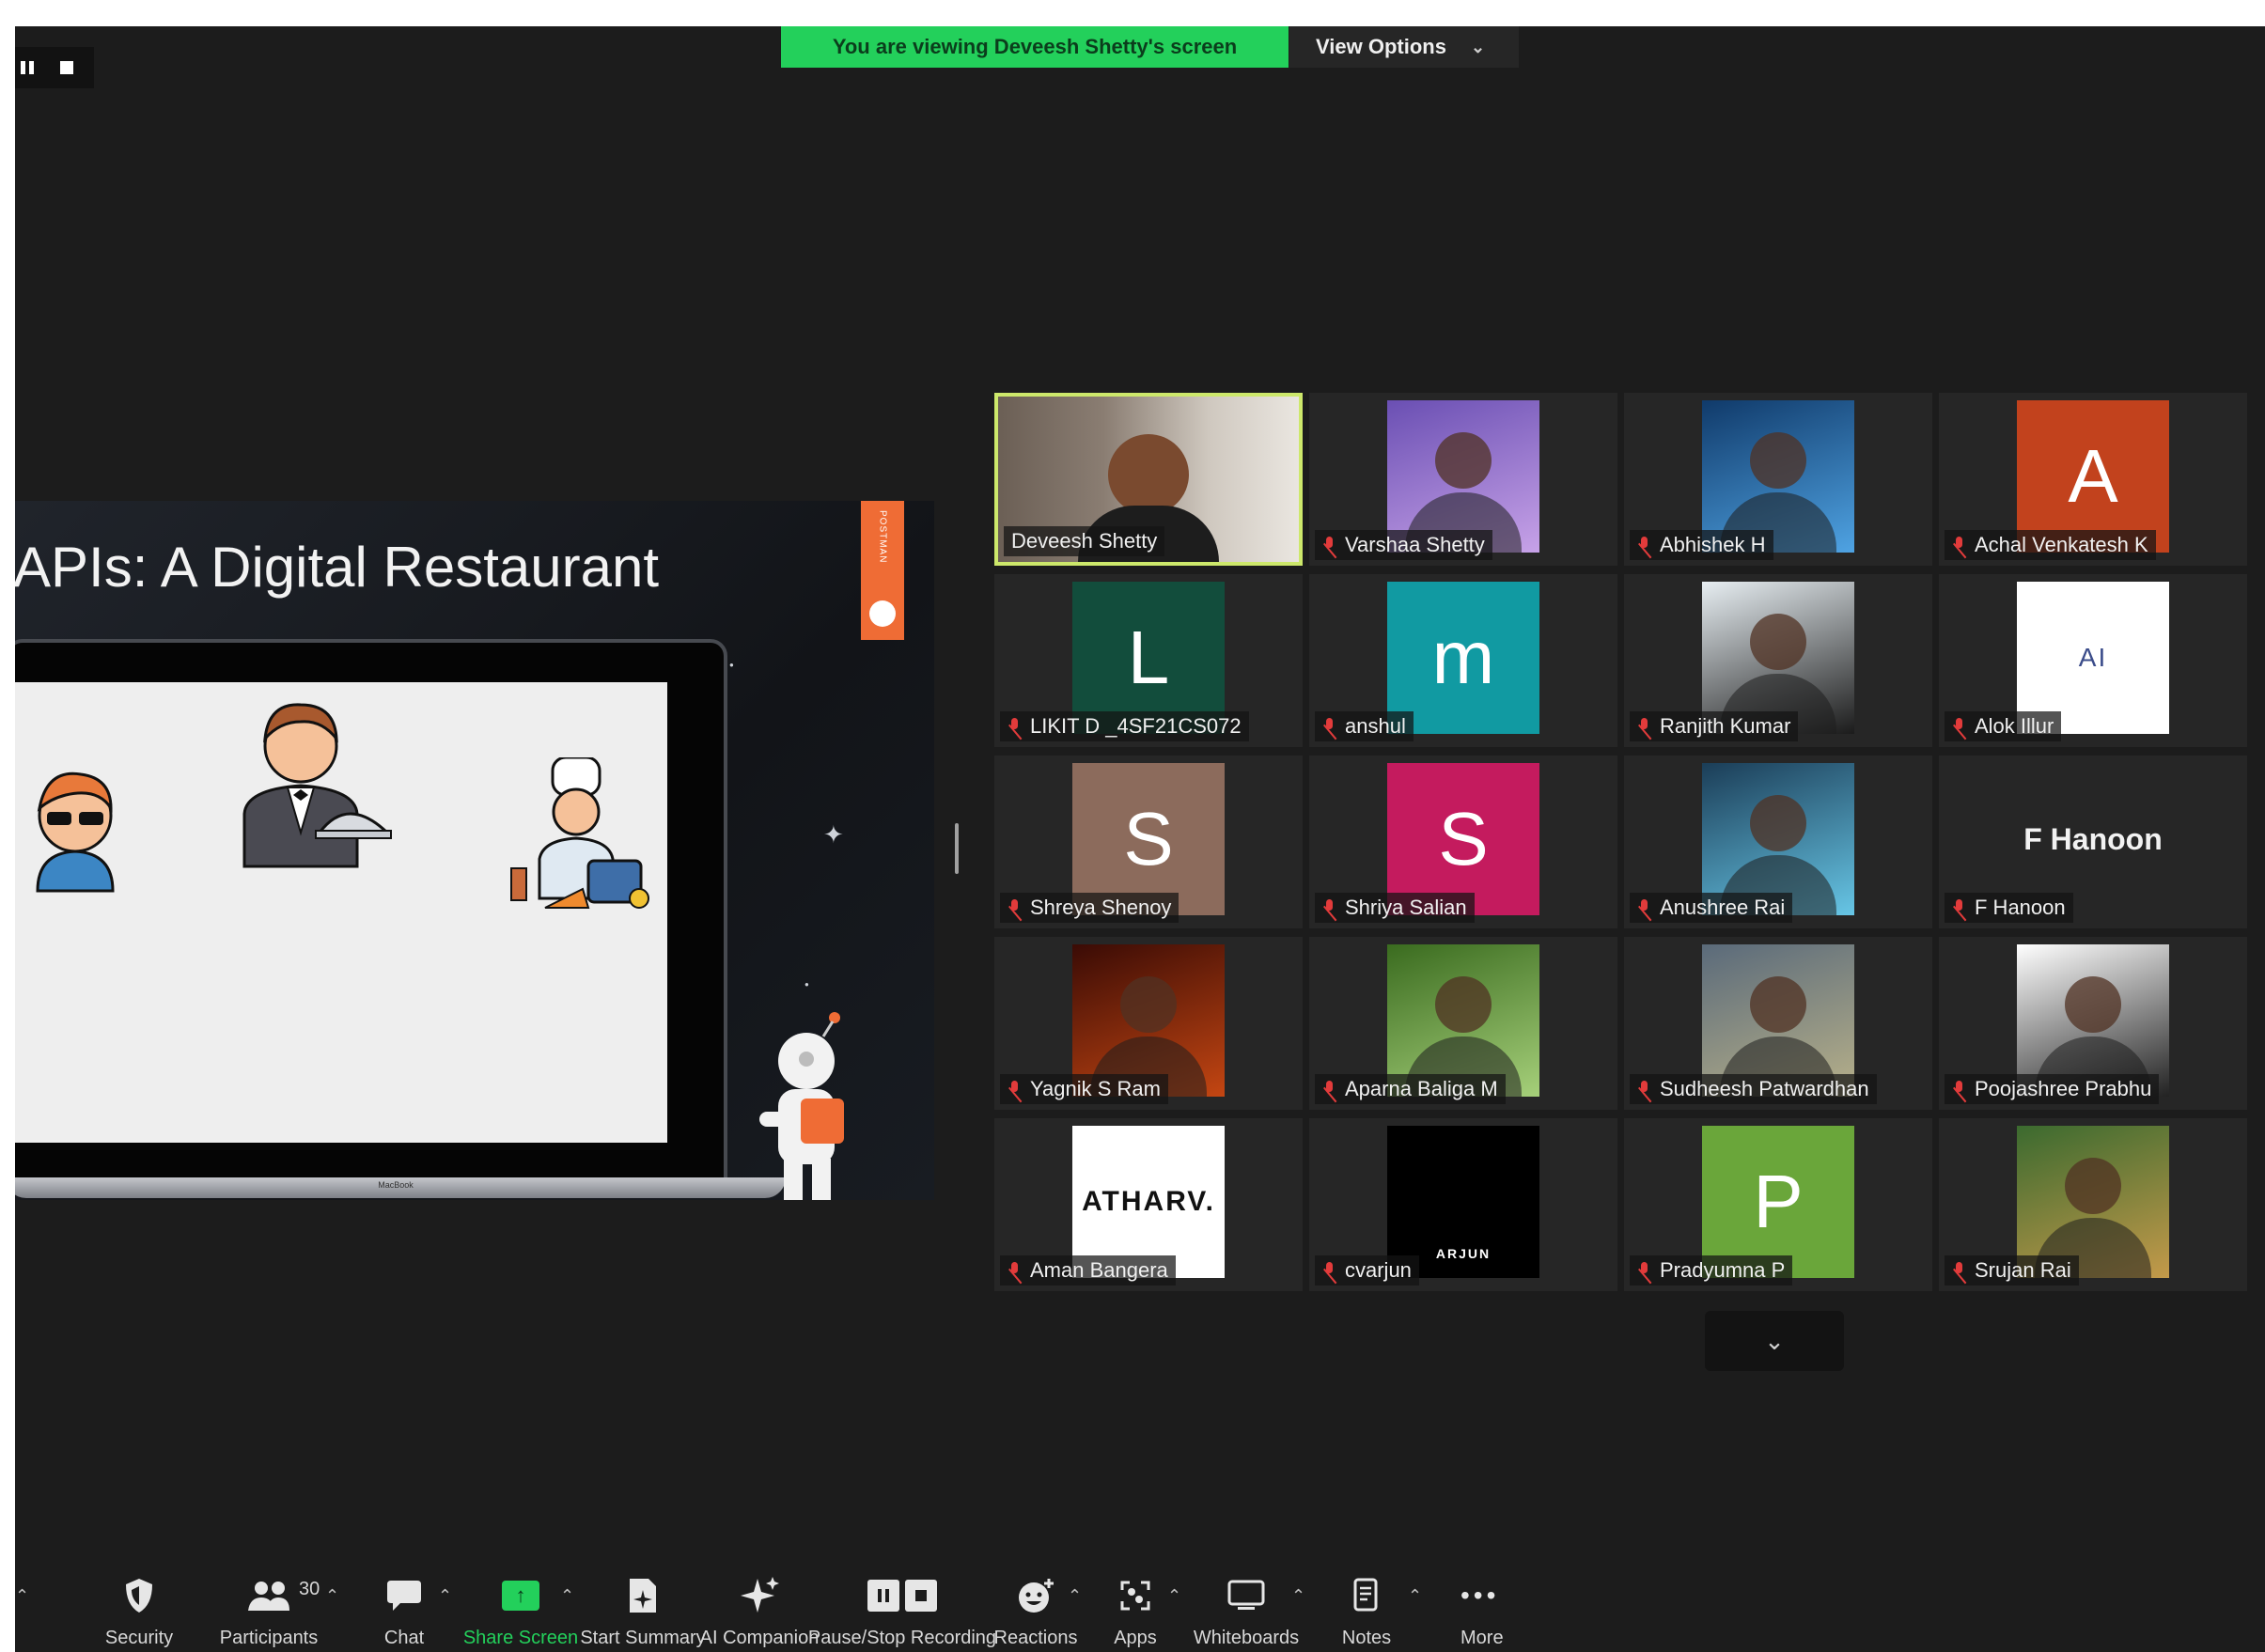  Describe the element at coordinates (2093, 660) in the screenshot. I see `participant-tile: AI Alok Illur` at that location.